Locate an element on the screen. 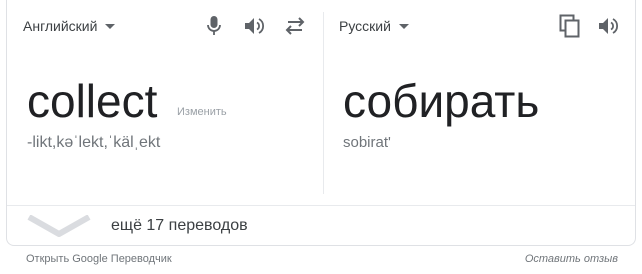  more-translations-toggle: ещё 17 переводов is located at coordinates (137, 226).